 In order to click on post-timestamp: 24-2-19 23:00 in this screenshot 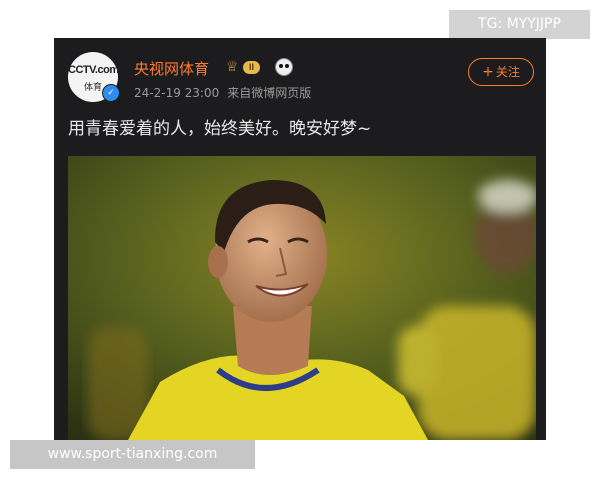, I will do `click(177, 93)`.